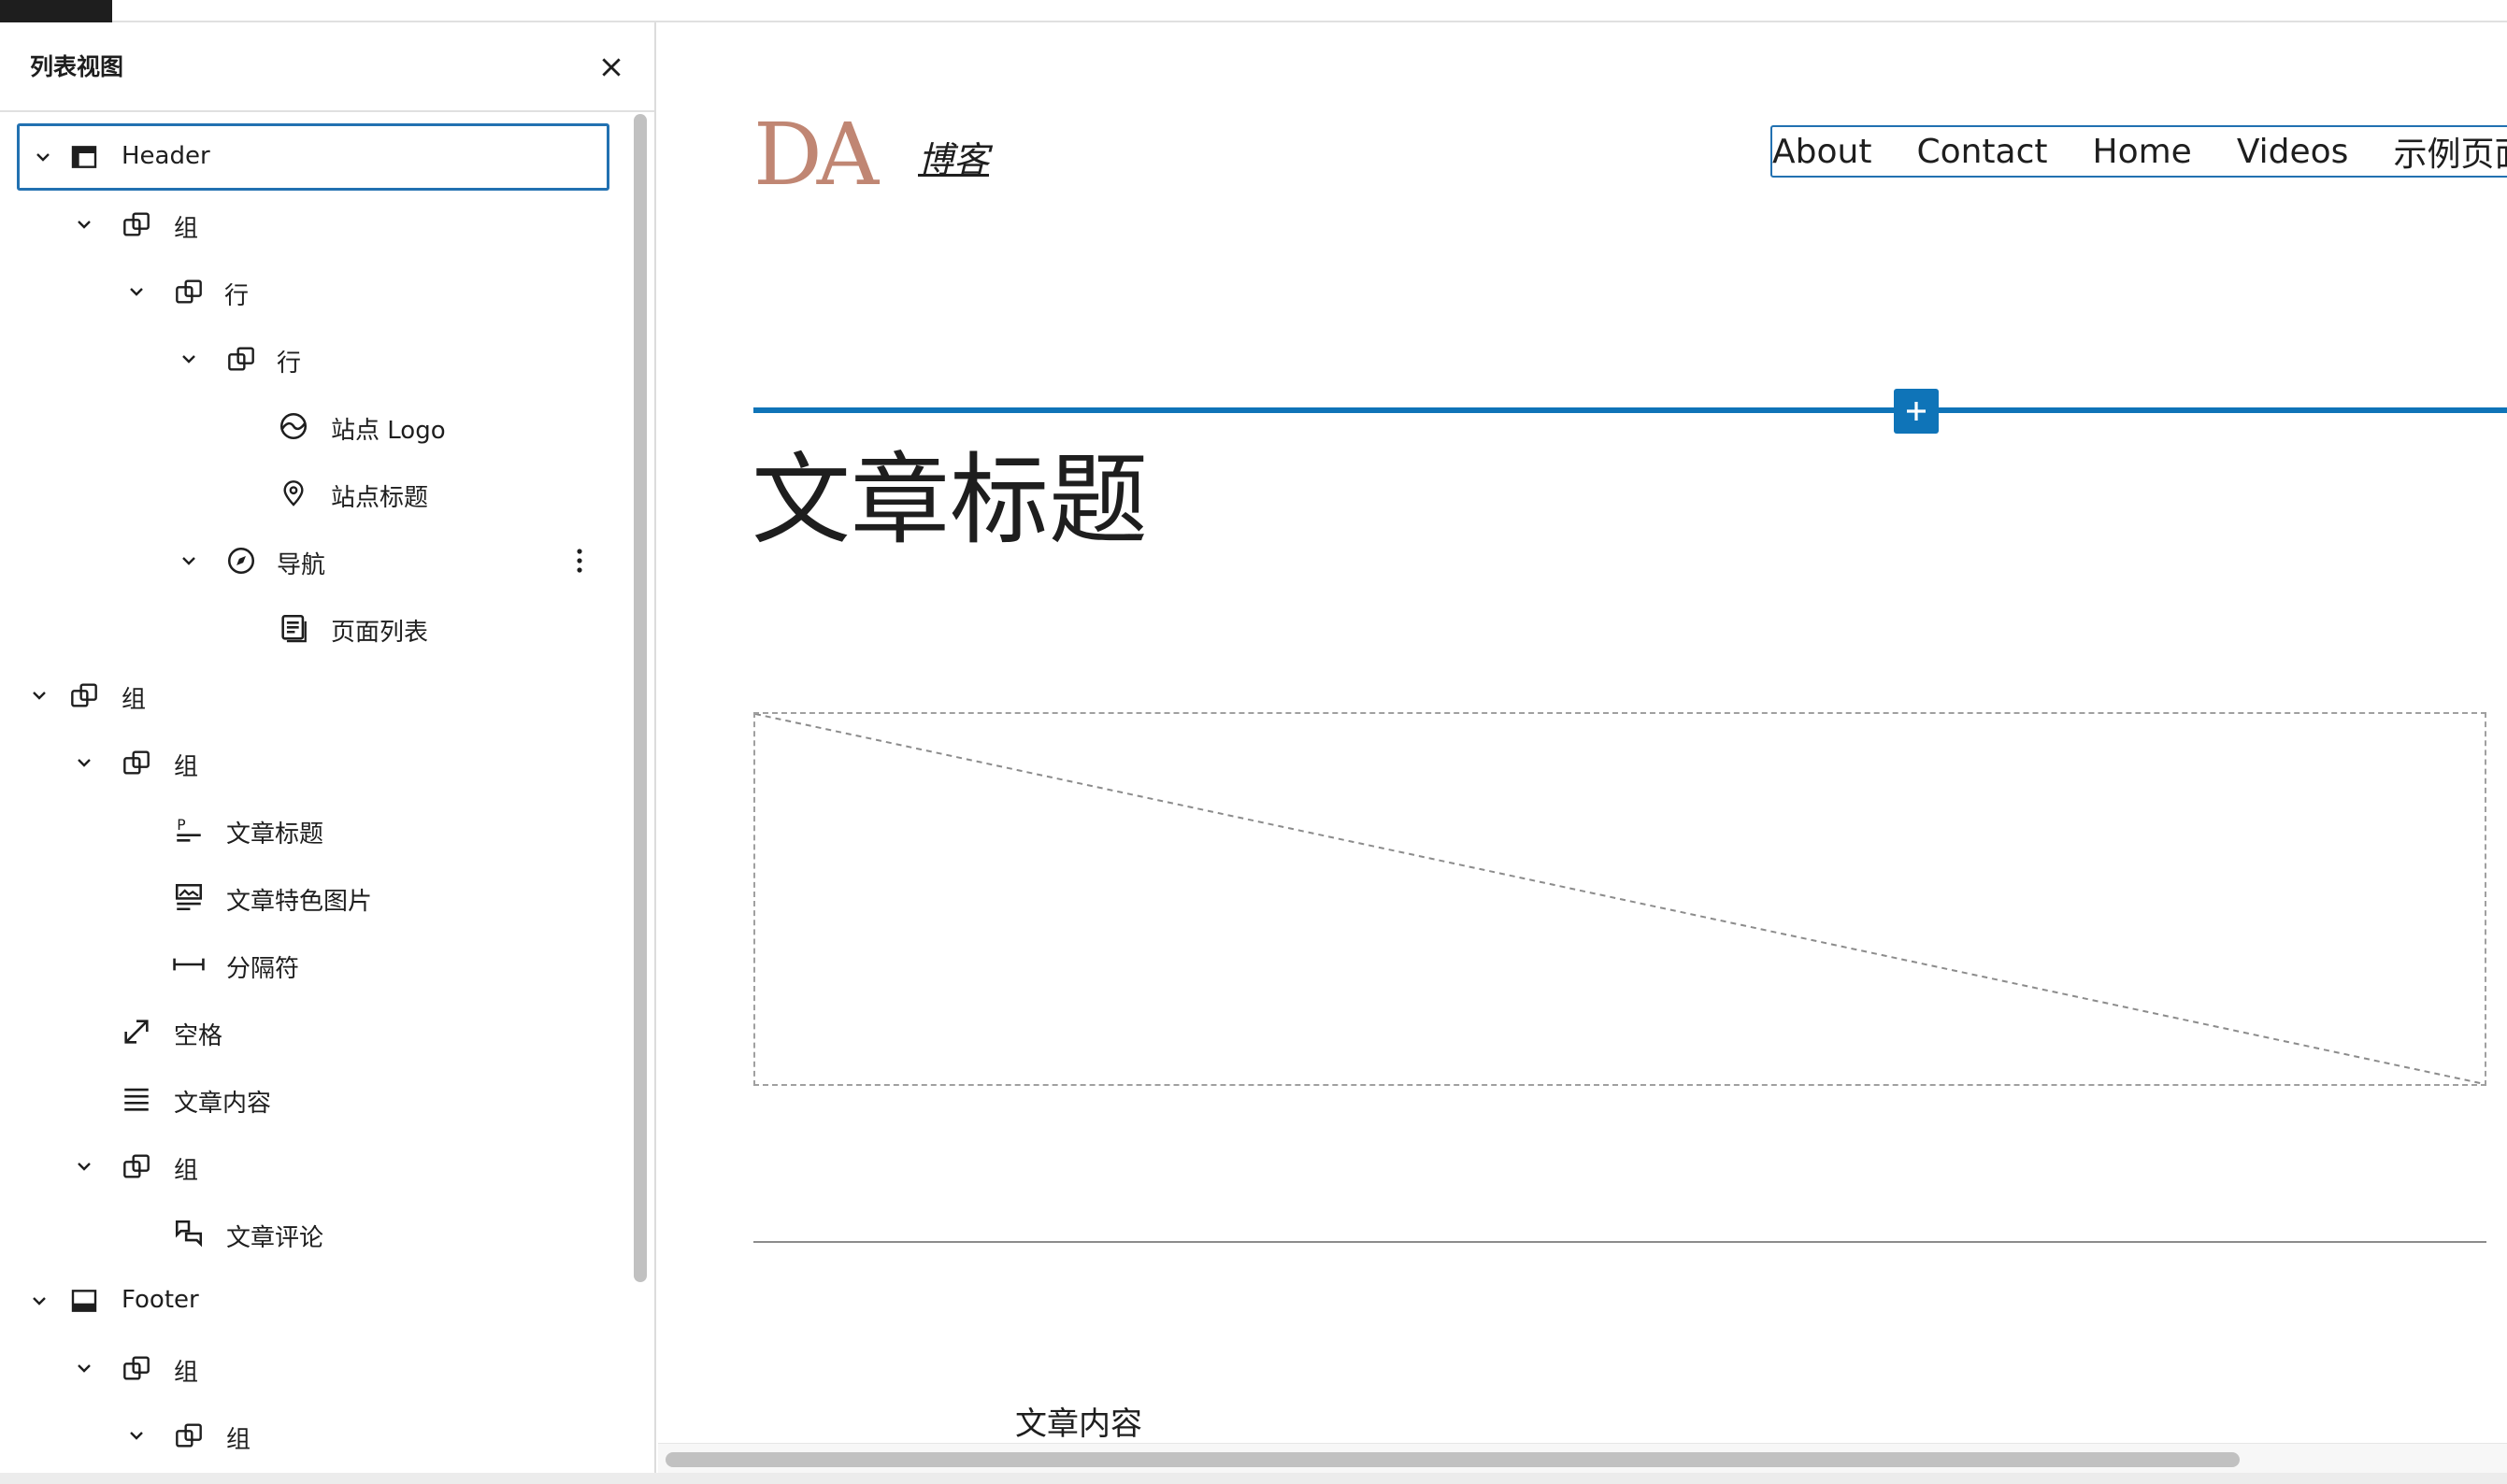  I want to click on featured-image-icon, so click(189, 897).